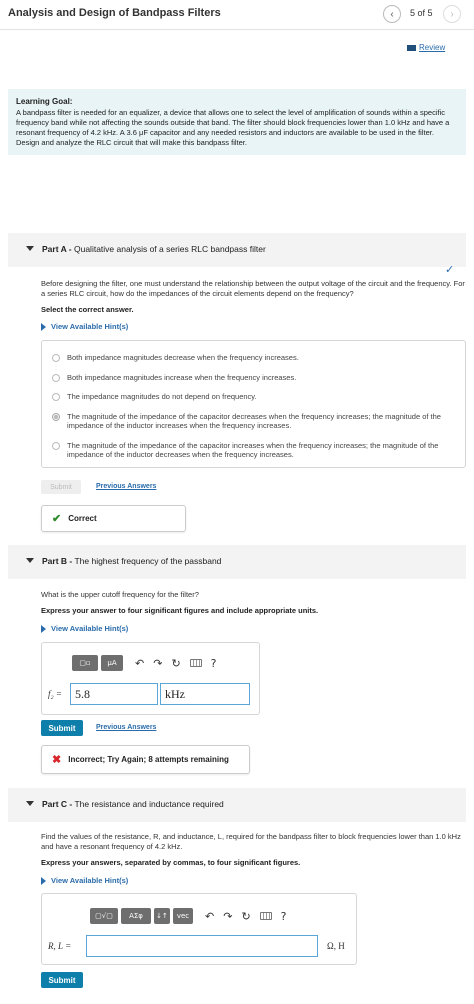 This screenshot has height=1004, width=474. What do you see at coordinates (57, 519) in the screenshot?
I see `correct-check-icon: ✔` at bounding box center [57, 519].